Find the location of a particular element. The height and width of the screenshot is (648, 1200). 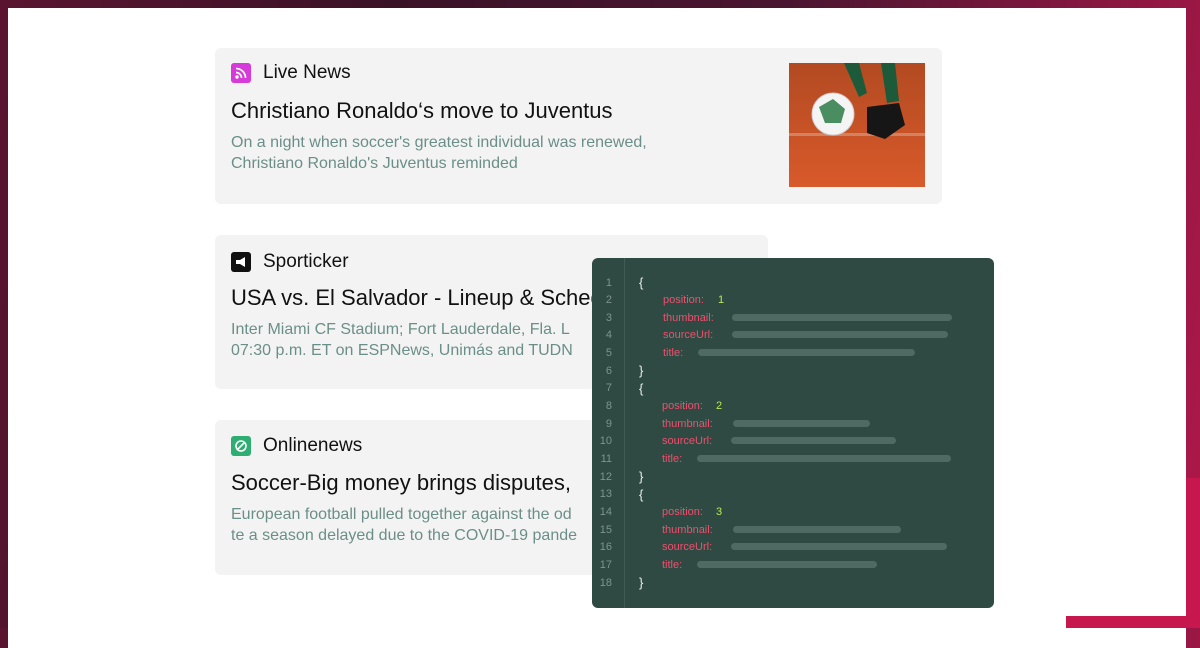

accent-decoration-bottom is located at coordinates (1133, 622).